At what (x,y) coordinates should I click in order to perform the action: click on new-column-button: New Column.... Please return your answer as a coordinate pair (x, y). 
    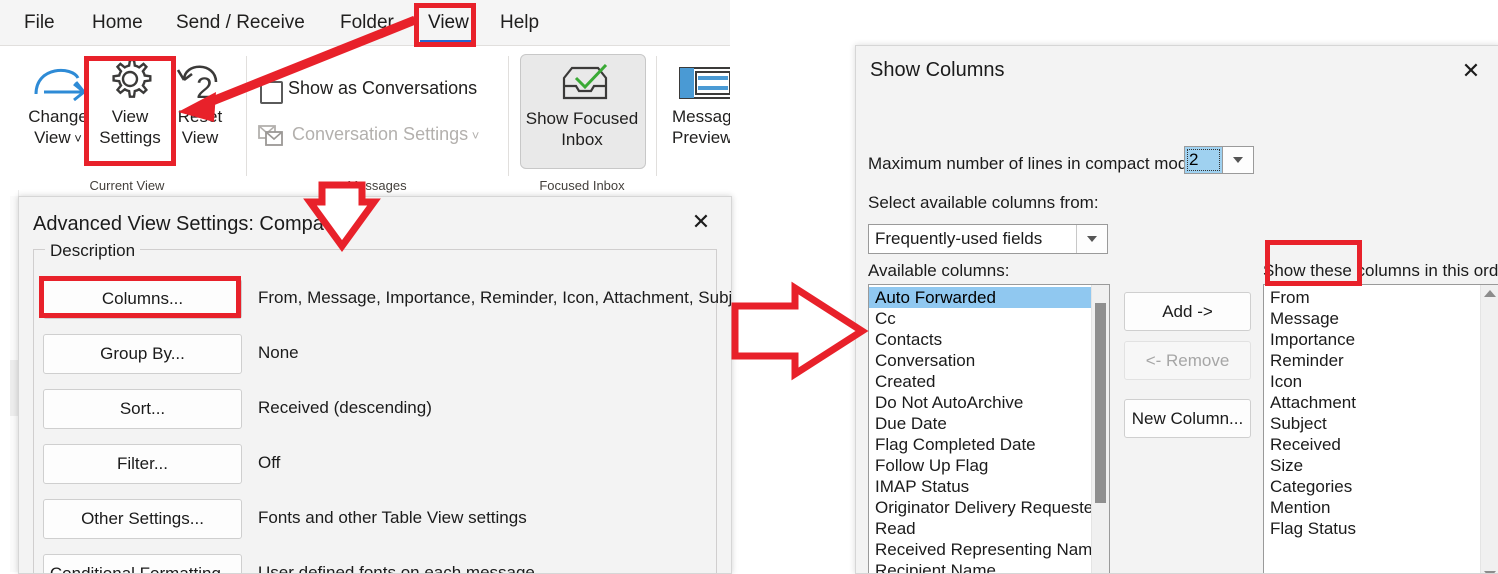
    Looking at the image, I should click on (1187, 418).